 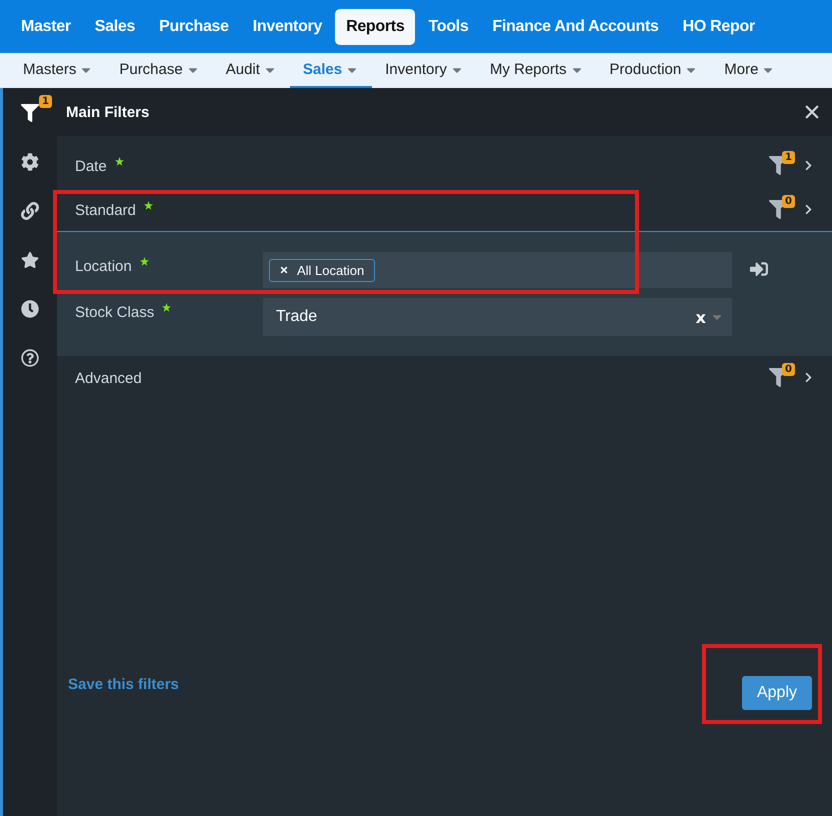 I want to click on link-icon, so click(x=30, y=211).